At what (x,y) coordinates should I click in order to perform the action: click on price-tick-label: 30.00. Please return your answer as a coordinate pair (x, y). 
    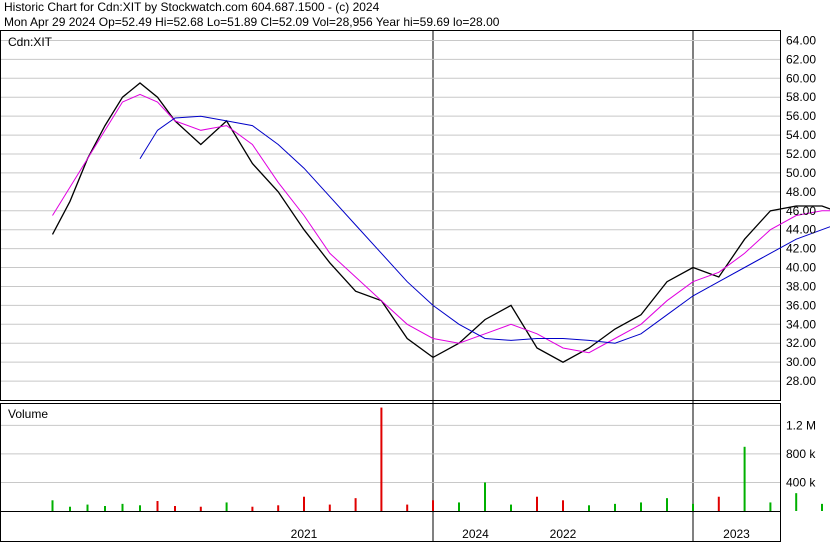
    Looking at the image, I should click on (801, 362).